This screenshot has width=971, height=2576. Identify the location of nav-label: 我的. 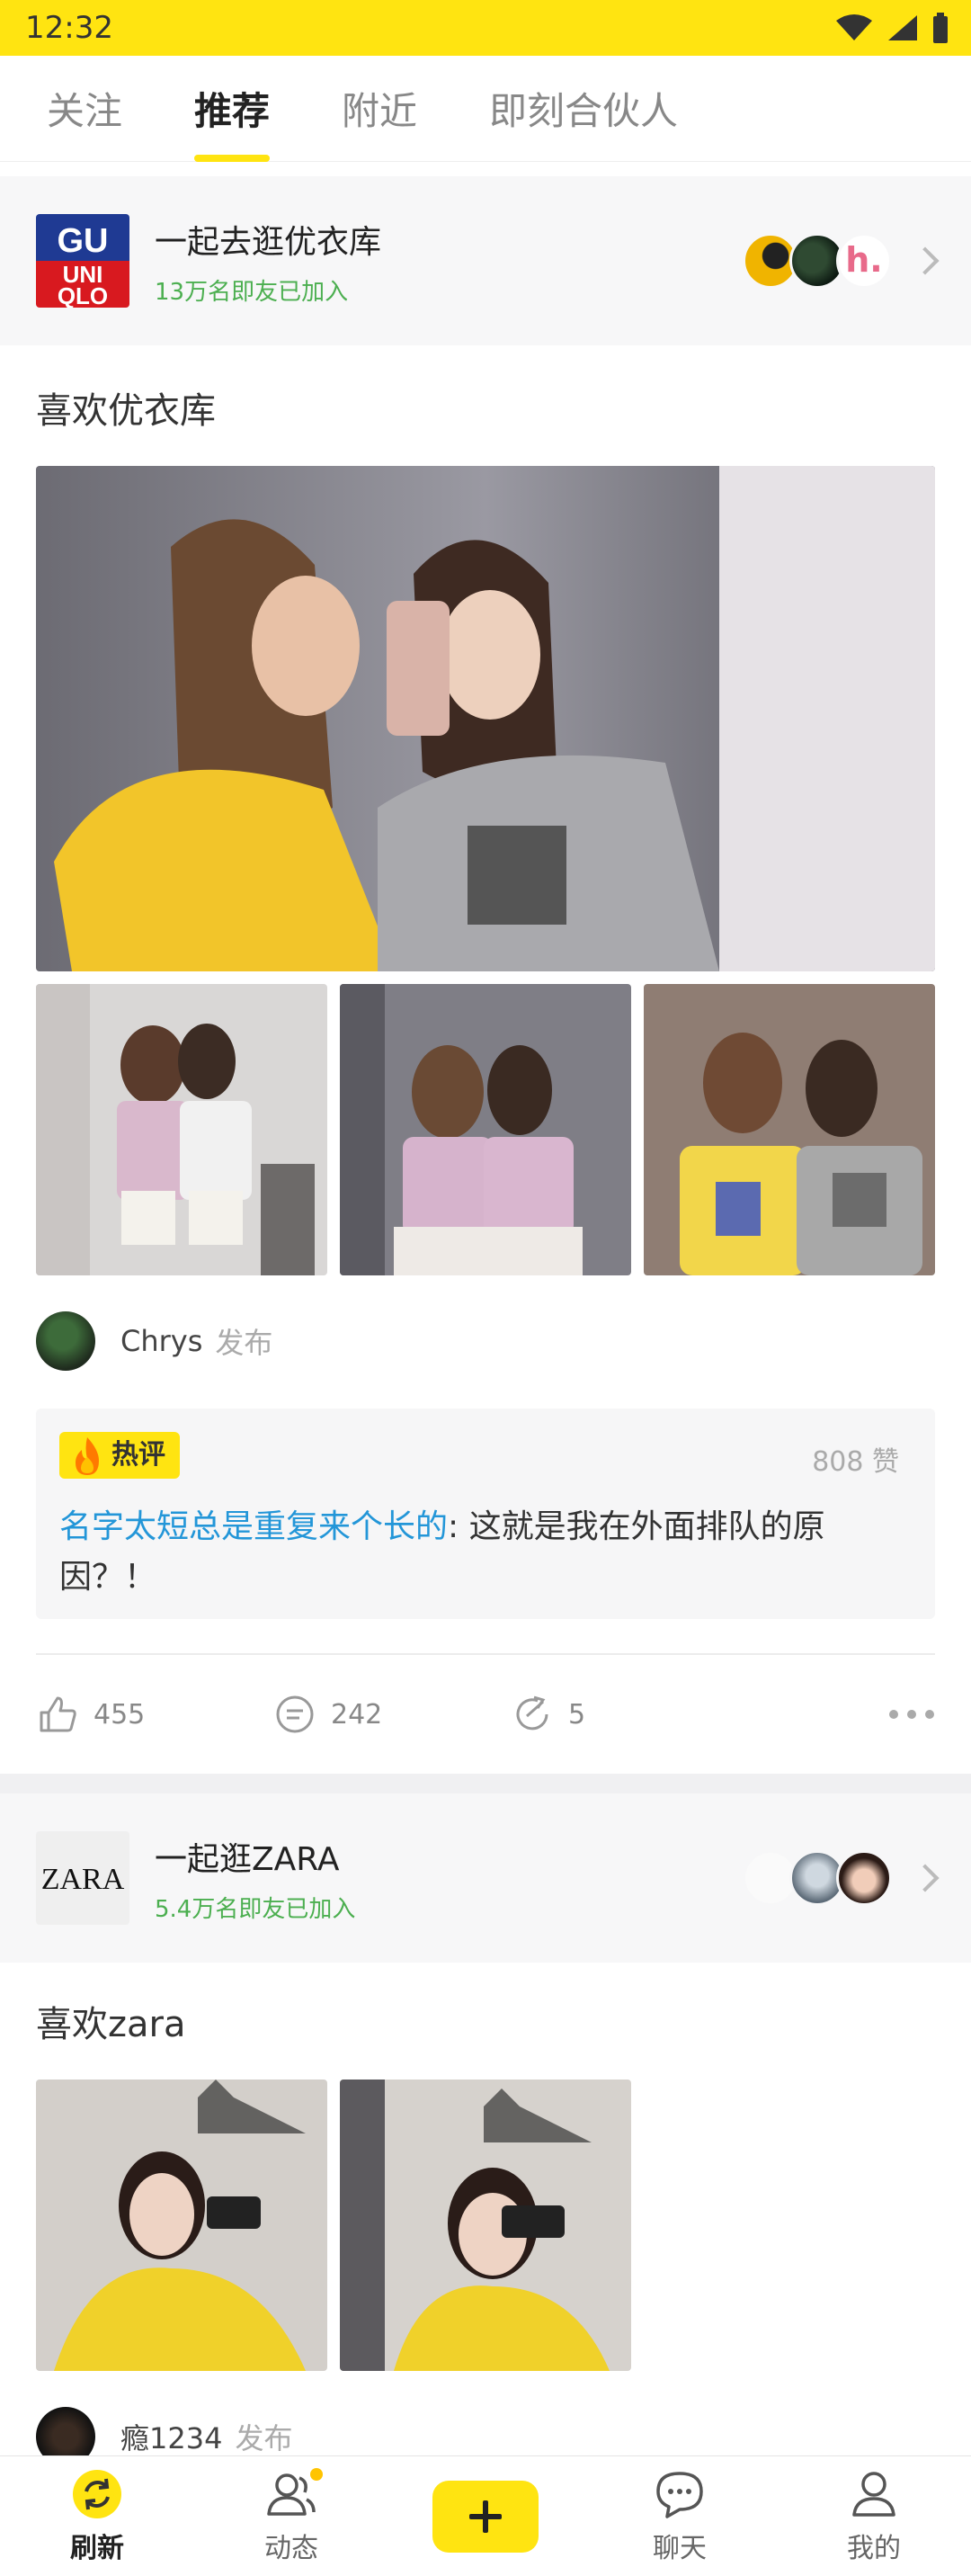
(874, 2548).